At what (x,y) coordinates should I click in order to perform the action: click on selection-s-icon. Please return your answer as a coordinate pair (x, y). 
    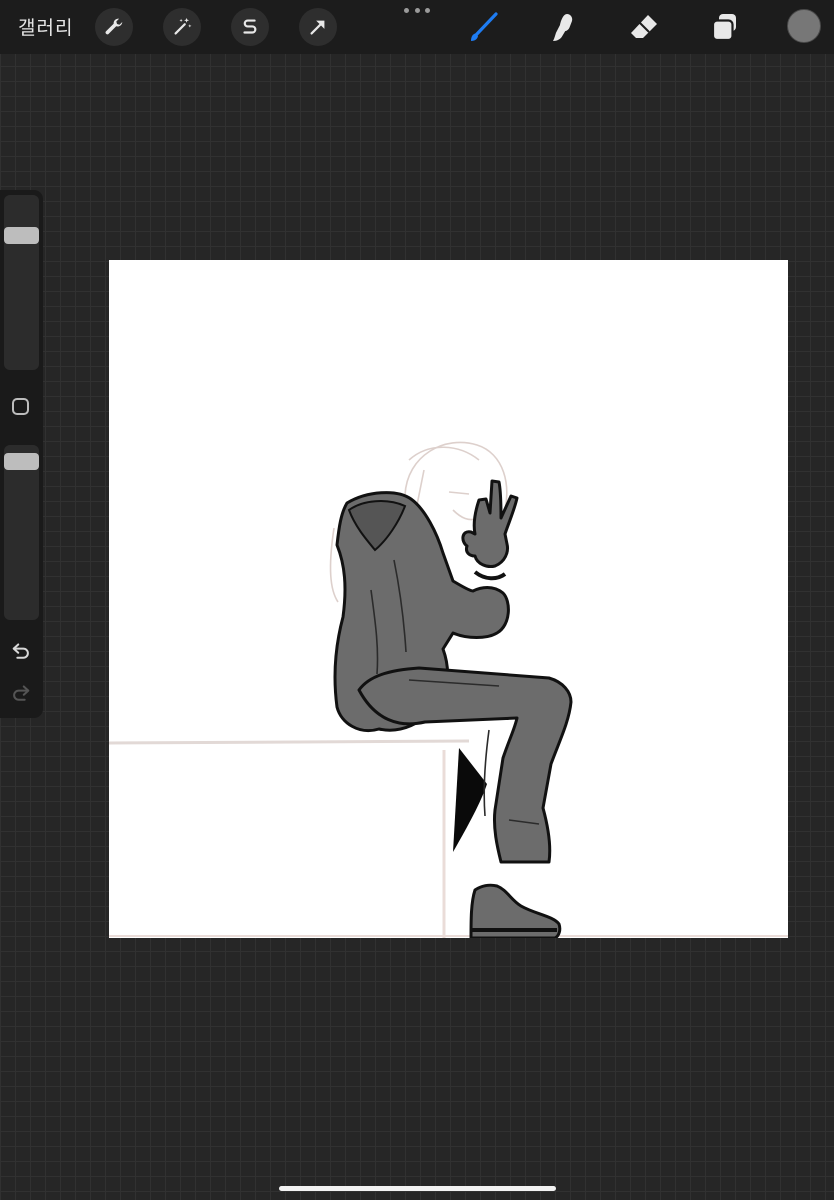
    Looking at the image, I should click on (250, 26).